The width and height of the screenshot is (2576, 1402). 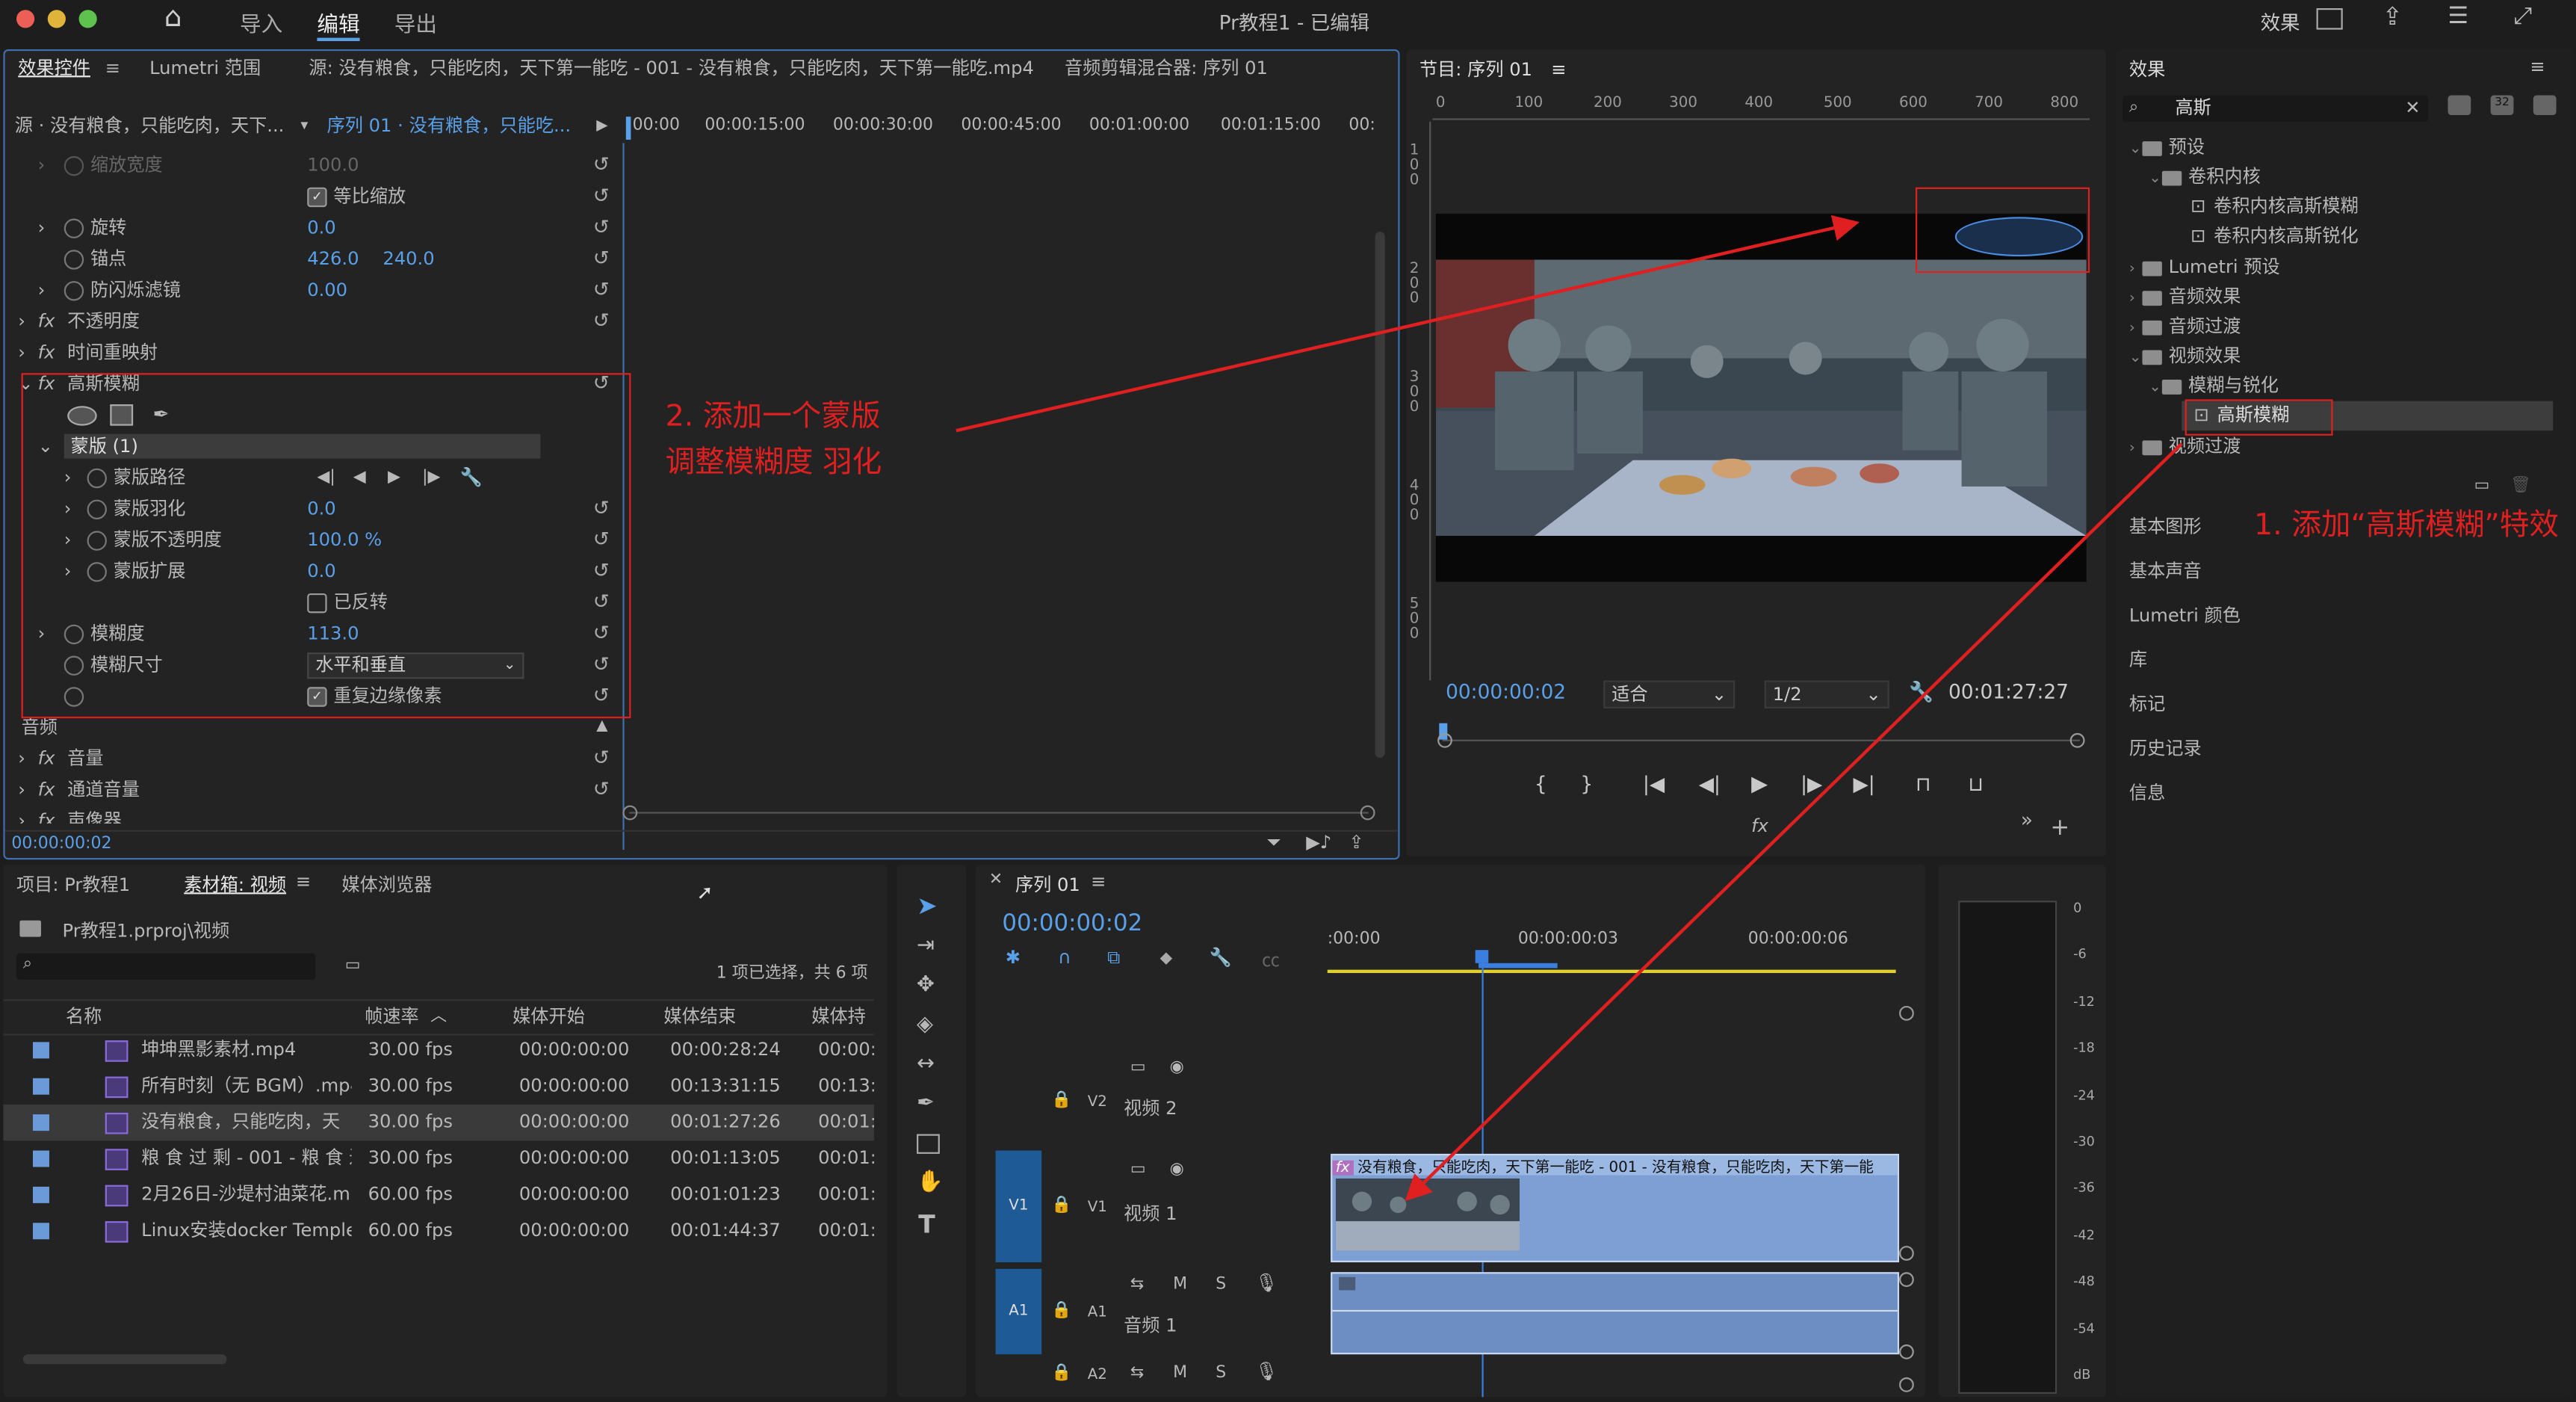 I want to click on project-scrollbar, so click(x=124, y=1360).